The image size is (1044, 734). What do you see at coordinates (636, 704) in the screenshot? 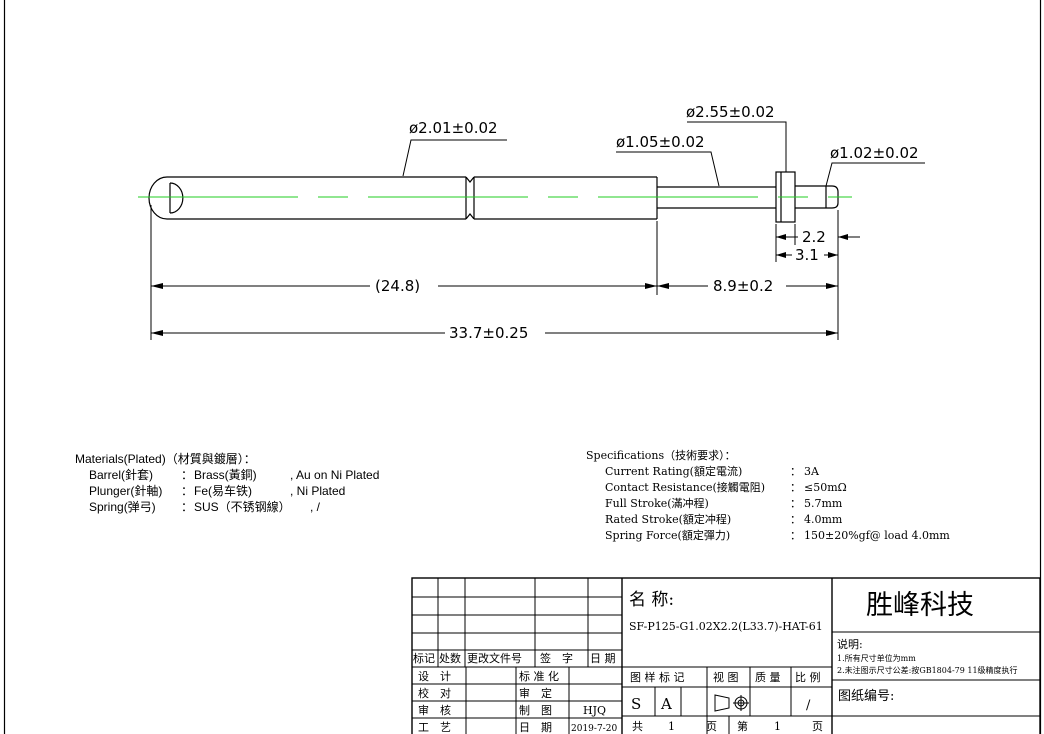
I see `mark-value: S` at bounding box center [636, 704].